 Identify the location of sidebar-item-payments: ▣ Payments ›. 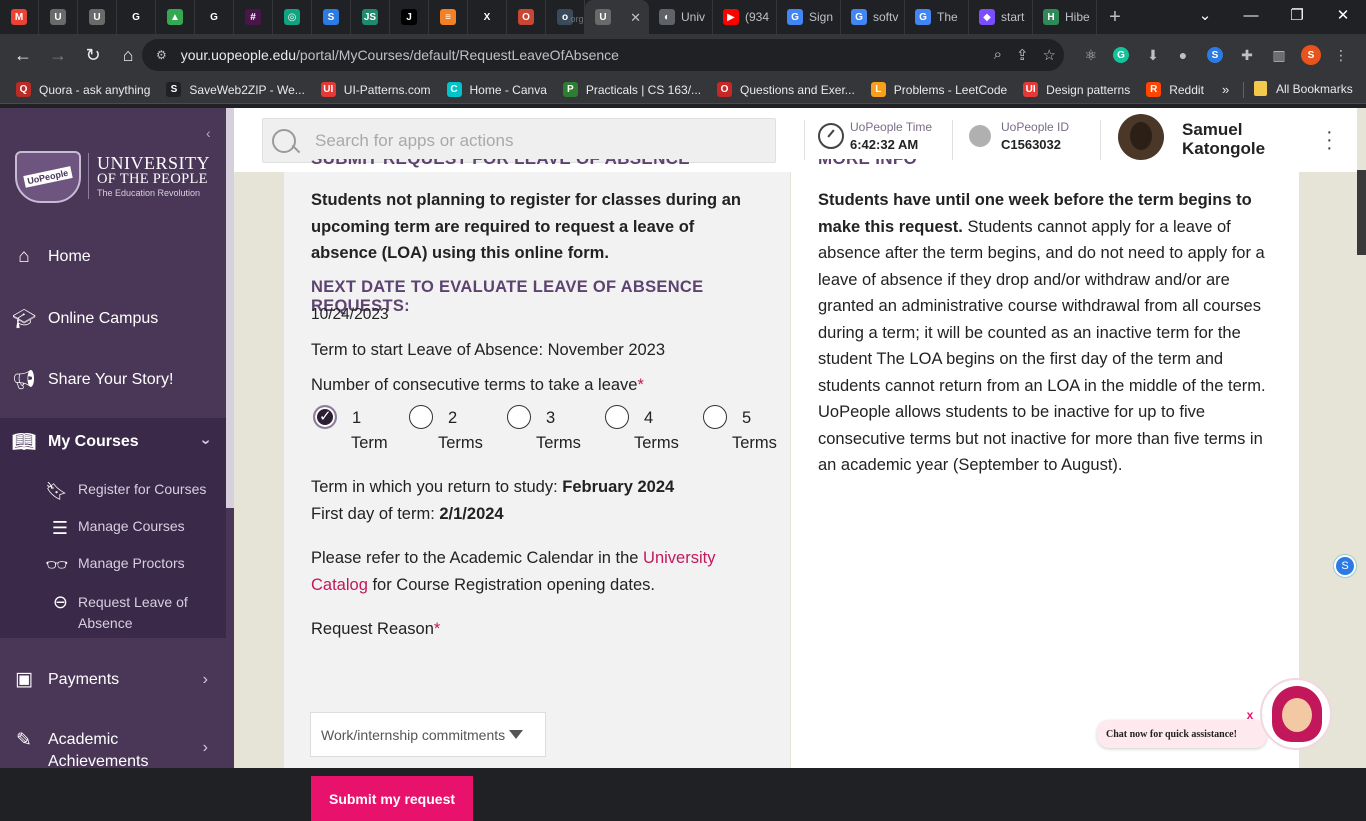
(113, 679).